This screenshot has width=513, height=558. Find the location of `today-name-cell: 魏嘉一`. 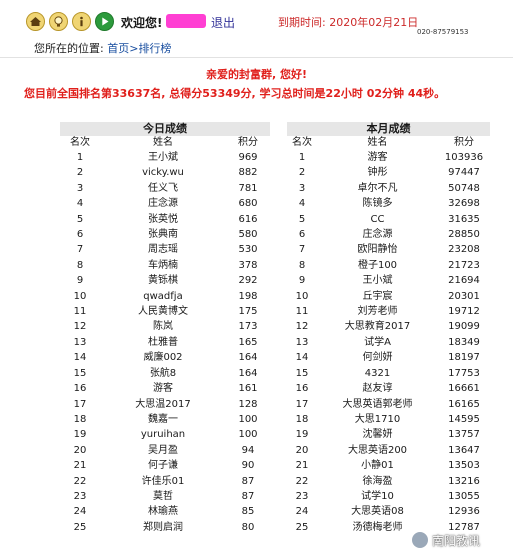

today-name-cell: 魏嘉一 is located at coordinates (163, 419).